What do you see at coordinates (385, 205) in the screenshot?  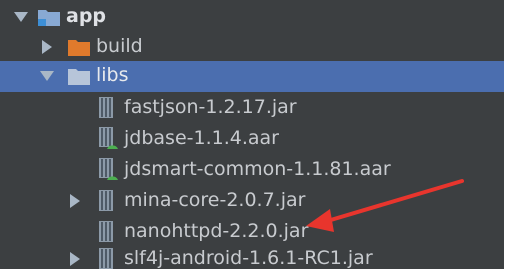 I see `red-arrow-annotation` at bounding box center [385, 205].